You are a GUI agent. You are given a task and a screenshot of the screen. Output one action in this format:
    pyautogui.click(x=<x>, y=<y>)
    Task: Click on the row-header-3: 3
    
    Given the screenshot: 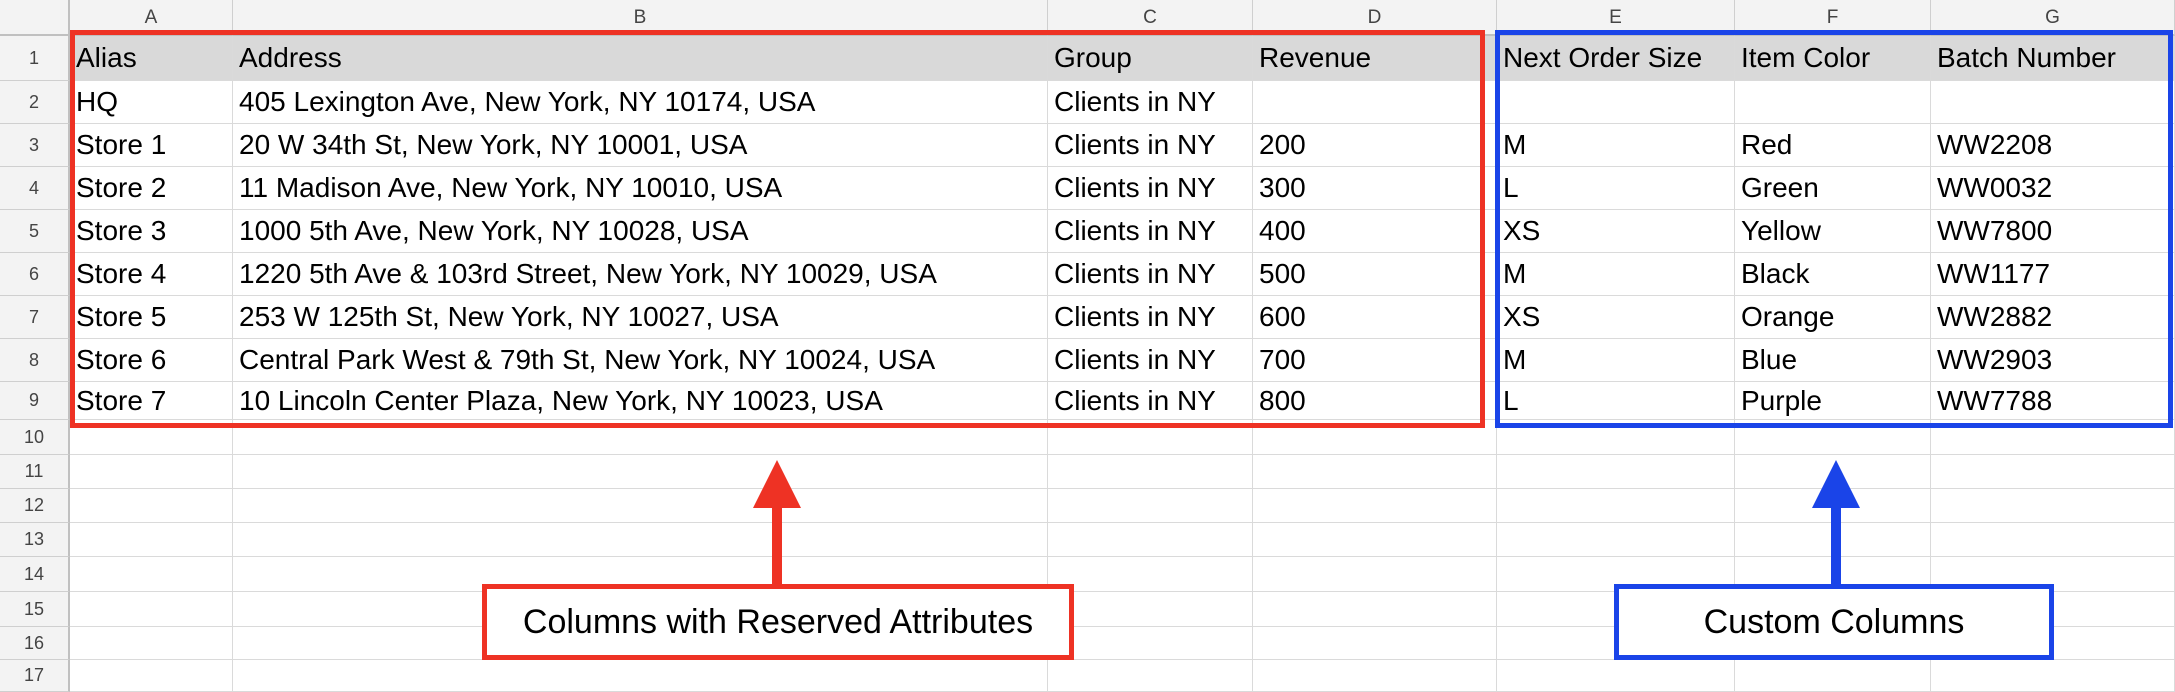 What is the action you would take?
    pyautogui.click(x=35, y=145)
    